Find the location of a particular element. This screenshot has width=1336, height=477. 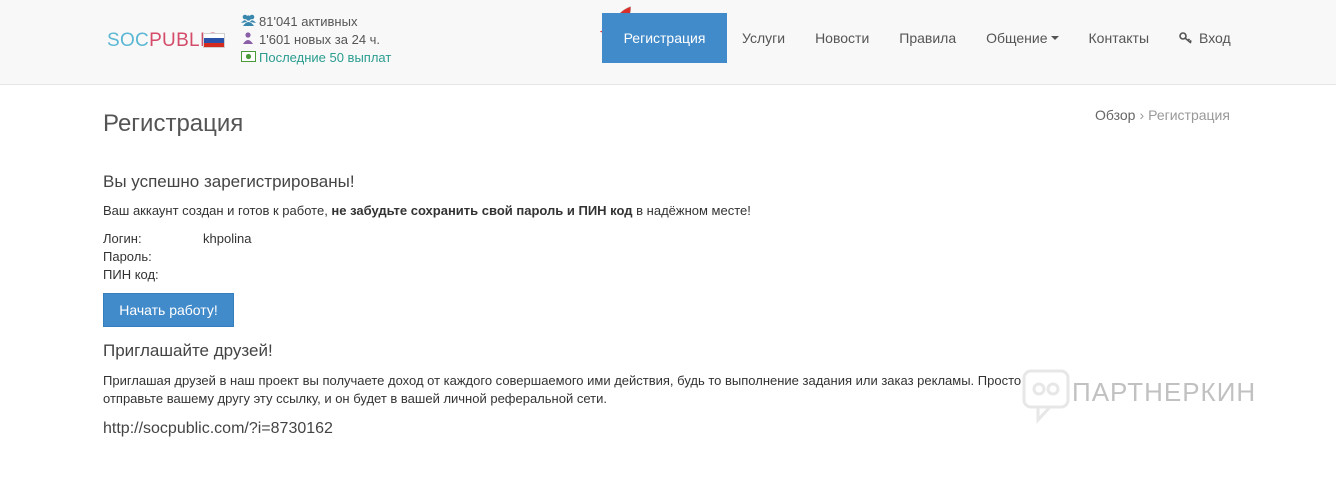

stat-active-text: 81'041 активных is located at coordinates (308, 21).